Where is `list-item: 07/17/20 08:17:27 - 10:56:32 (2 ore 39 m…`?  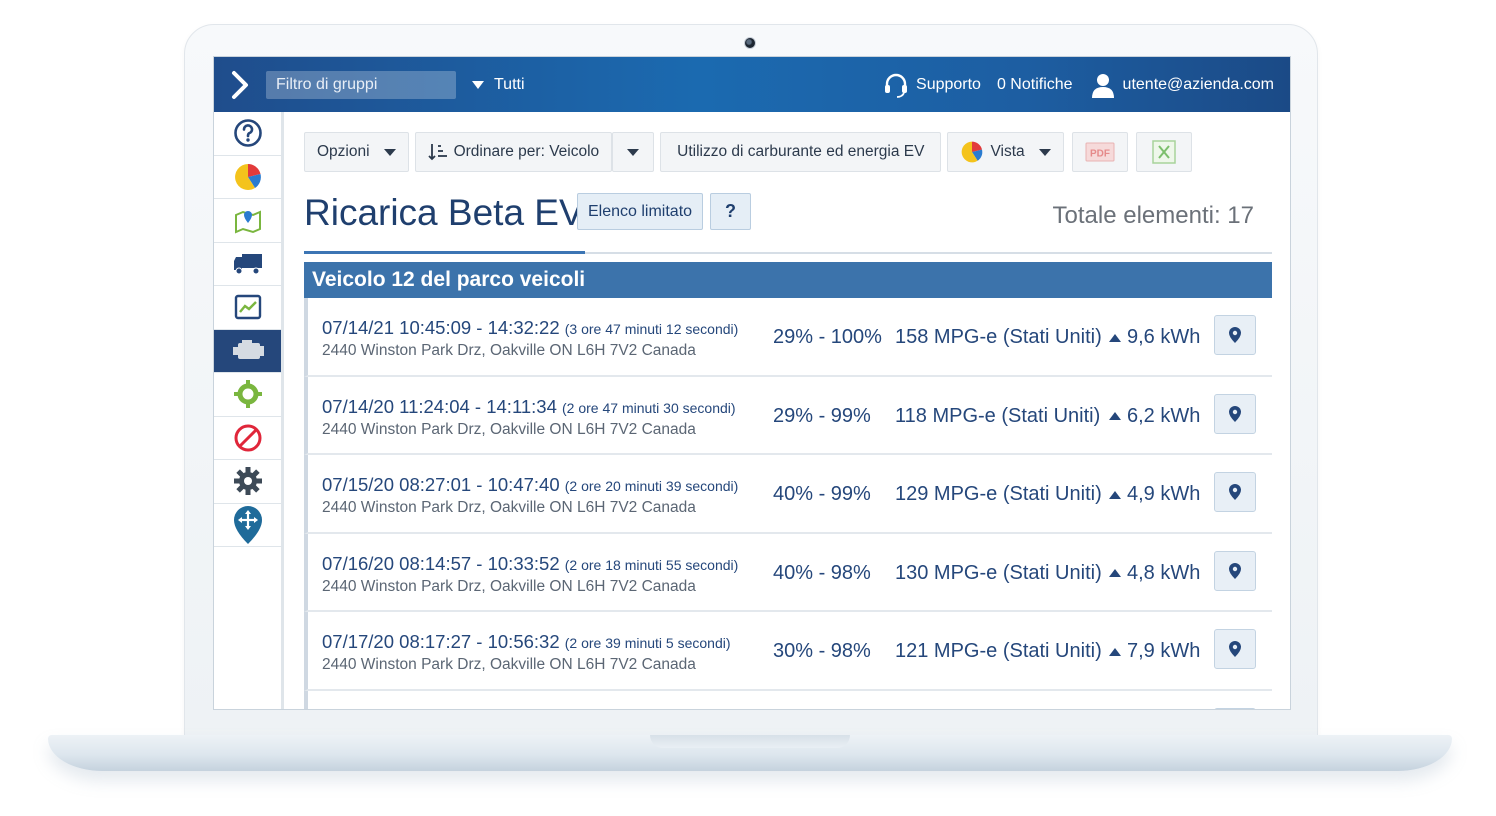
list-item: 07/17/20 08:17:27 - 10:56:32 (2 ore 39 m… is located at coordinates (788, 651).